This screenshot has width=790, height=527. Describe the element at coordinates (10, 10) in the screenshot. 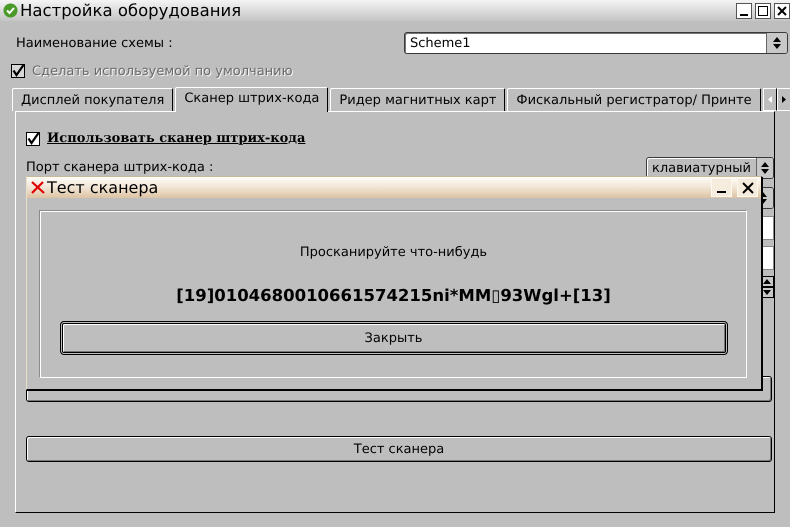

I see `app-icon` at that location.